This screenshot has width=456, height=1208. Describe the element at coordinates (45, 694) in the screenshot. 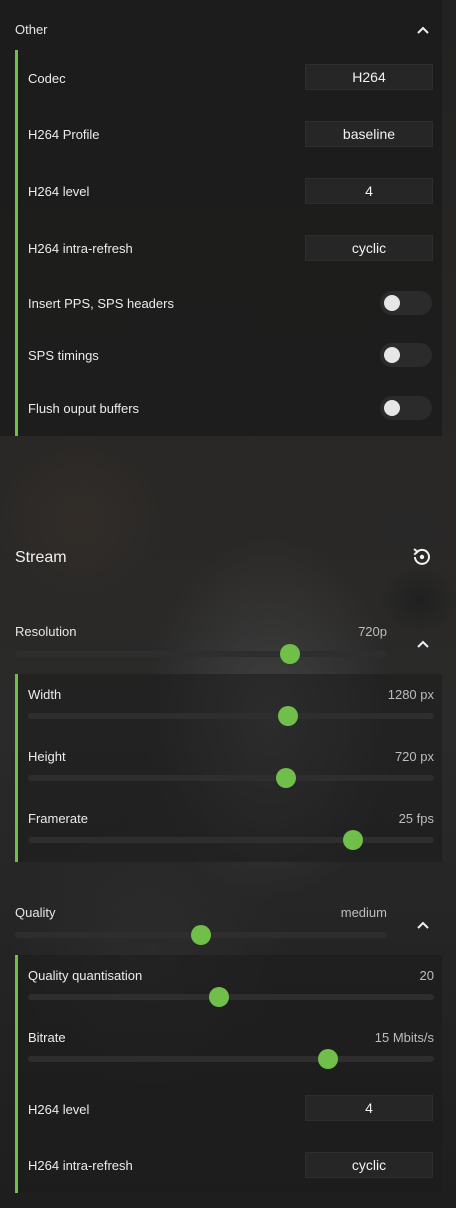

I see `width-label: Width` at that location.